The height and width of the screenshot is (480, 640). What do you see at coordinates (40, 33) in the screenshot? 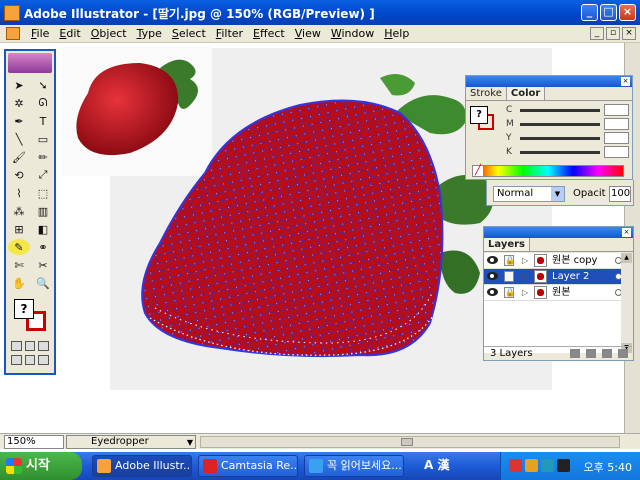
I see `menu-file: File` at bounding box center [40, 33].